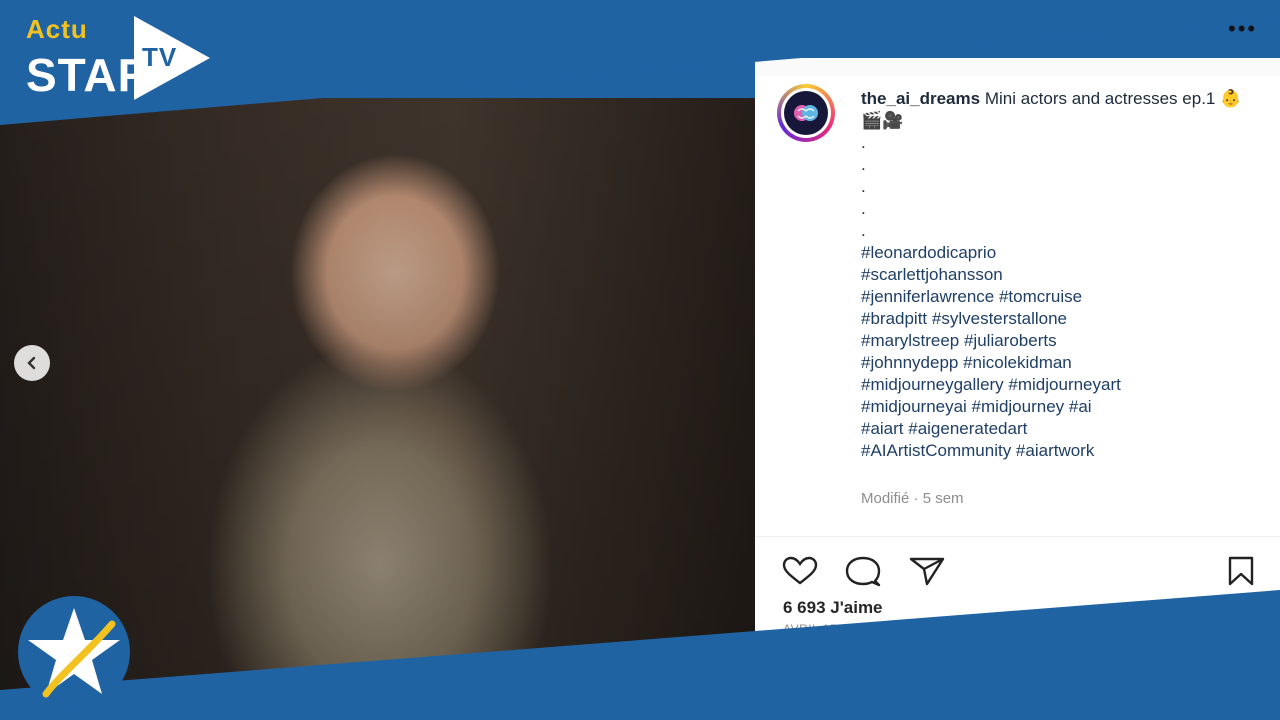  I want to click on hashtag-line: #bradpitt #sylvesterstallone, so click(1061, 319).